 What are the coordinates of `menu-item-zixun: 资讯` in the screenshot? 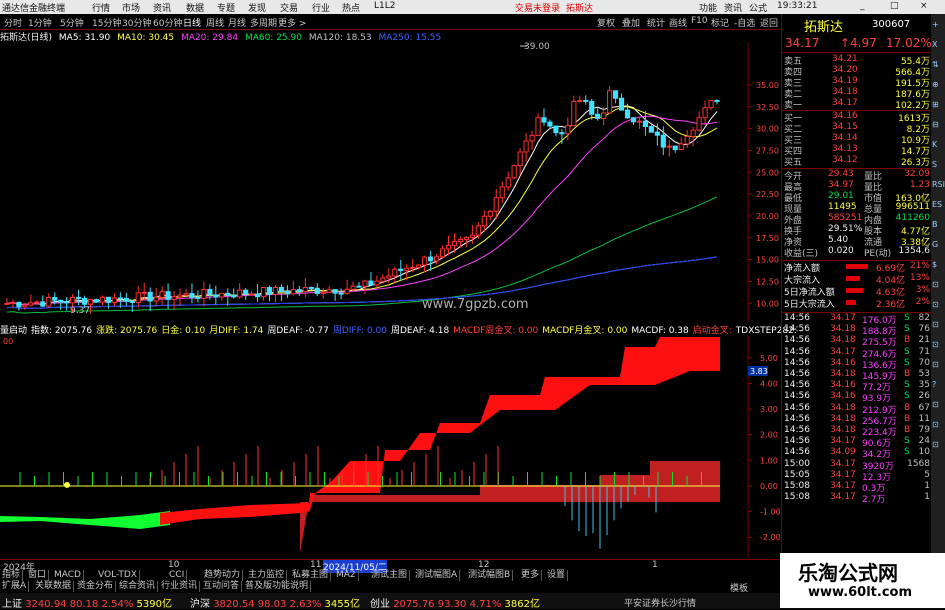 It's located at (162, 7).